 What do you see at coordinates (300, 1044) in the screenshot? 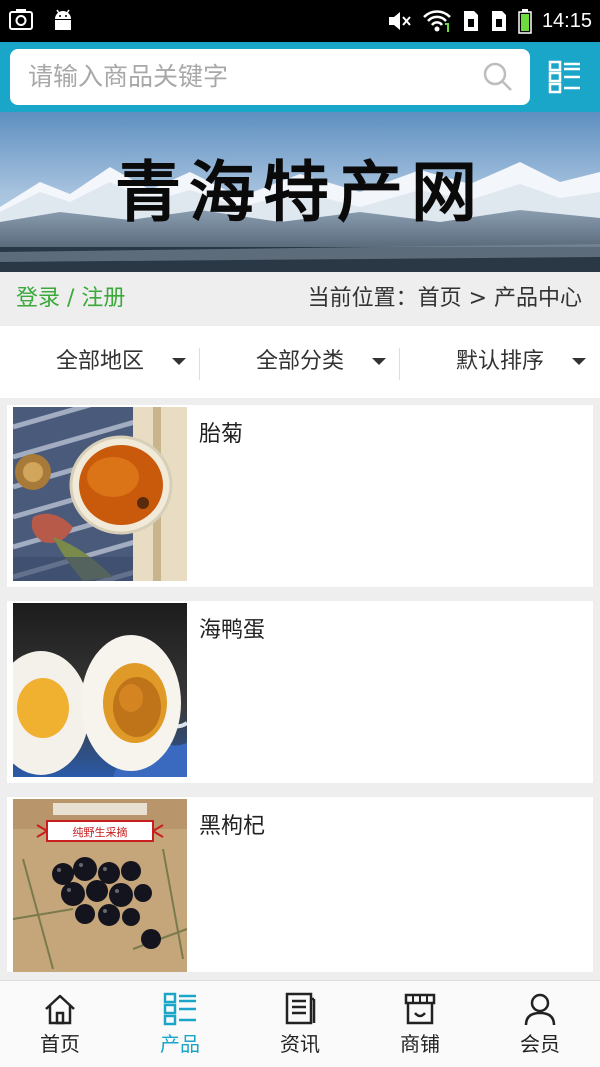
I see `nav-news-label: 资讯` at bounding box center [300, 1044].